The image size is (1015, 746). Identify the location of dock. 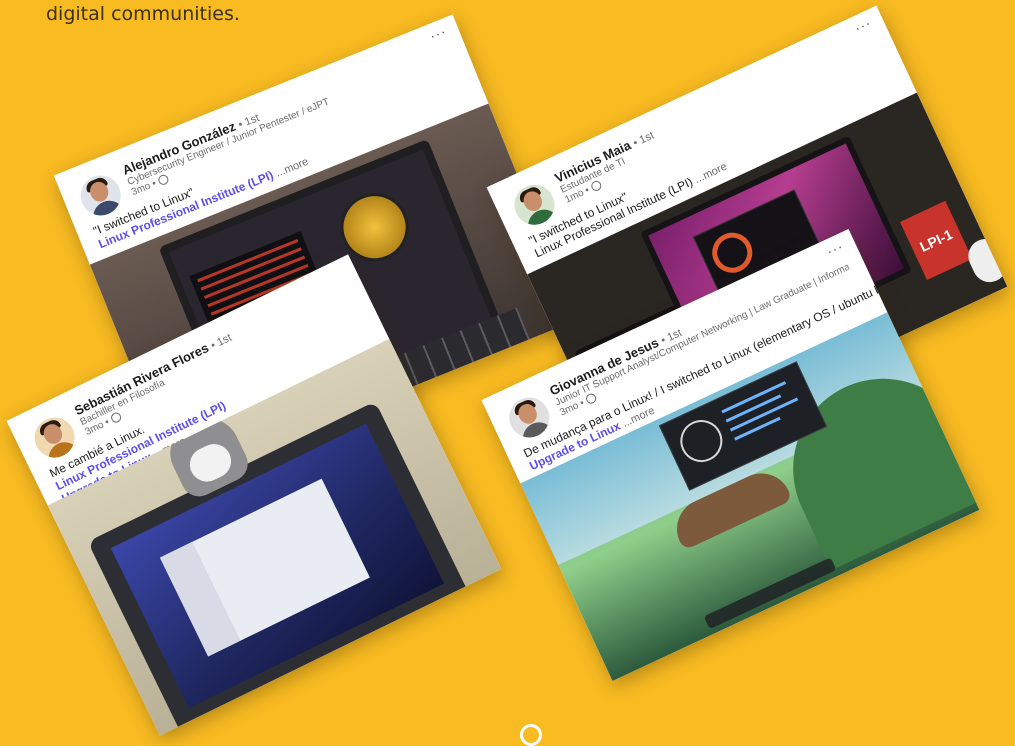
(770, 593).